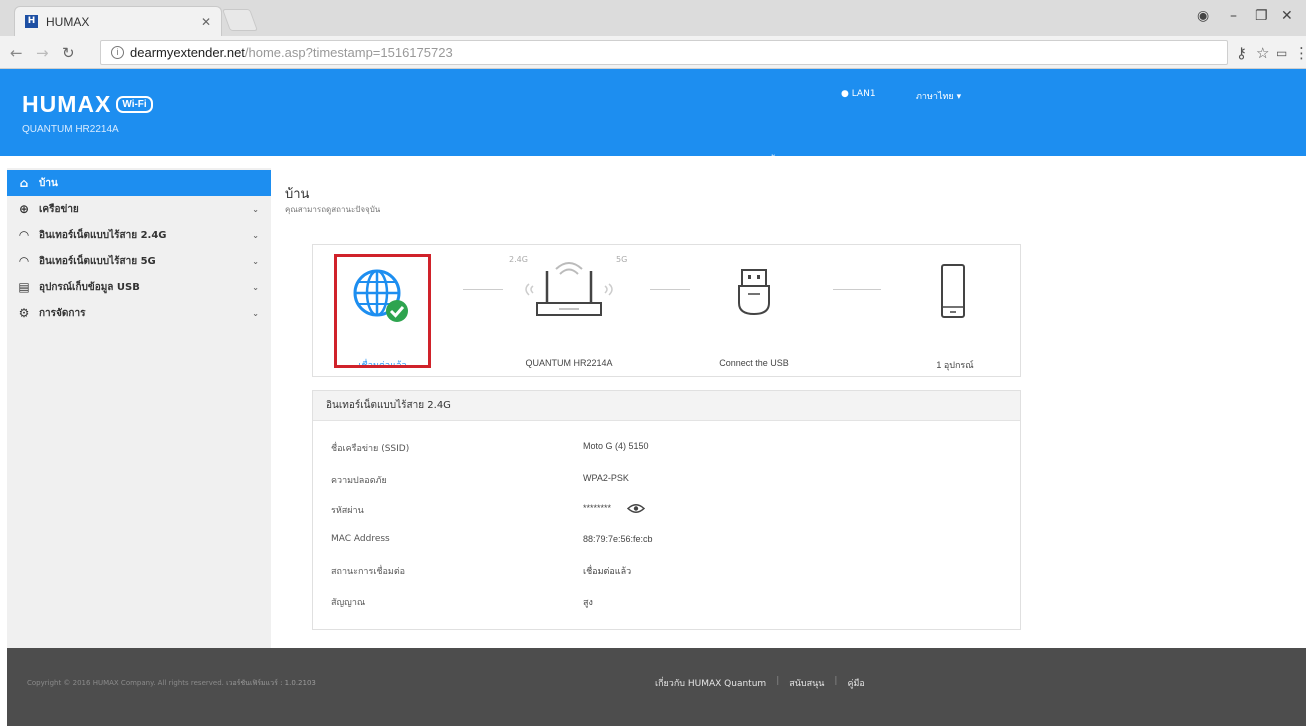  I want to click on sidebar-item-label: อุปกรณ์เก็บข้อมูล USB, so click(89, 287).